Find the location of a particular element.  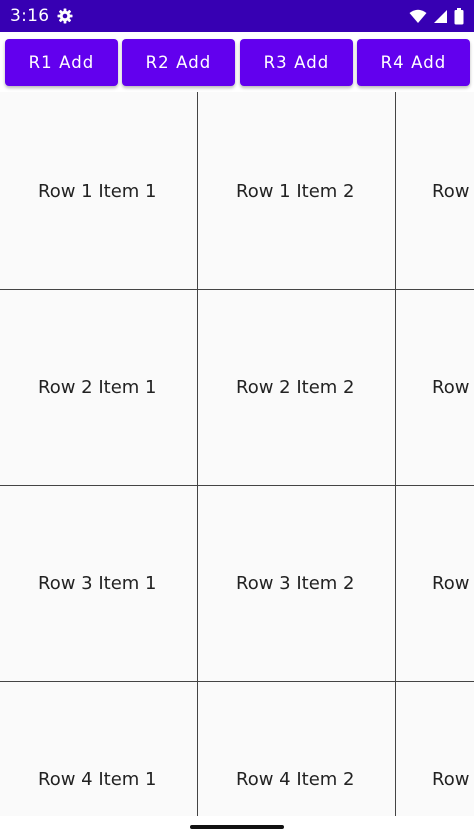

battery-icon is located at coordinates (459, 16).